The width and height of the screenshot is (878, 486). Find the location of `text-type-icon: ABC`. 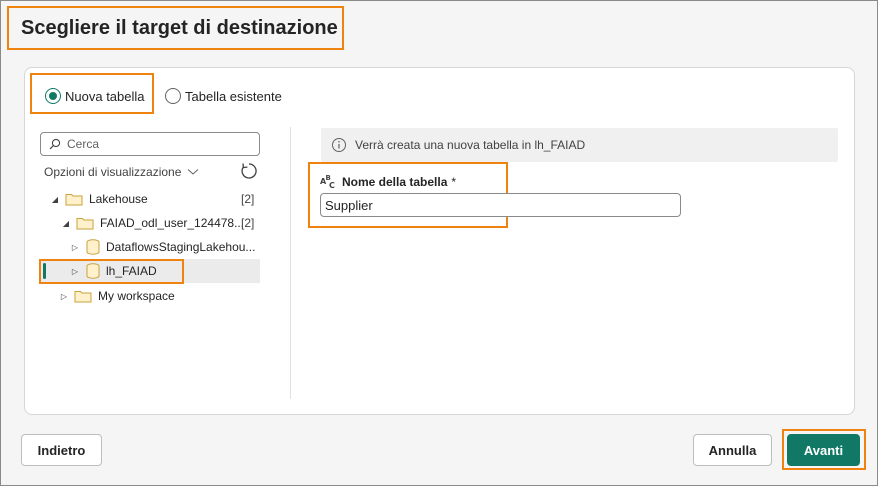

text-type-icon: ABC is located at coordinates (329, 182).